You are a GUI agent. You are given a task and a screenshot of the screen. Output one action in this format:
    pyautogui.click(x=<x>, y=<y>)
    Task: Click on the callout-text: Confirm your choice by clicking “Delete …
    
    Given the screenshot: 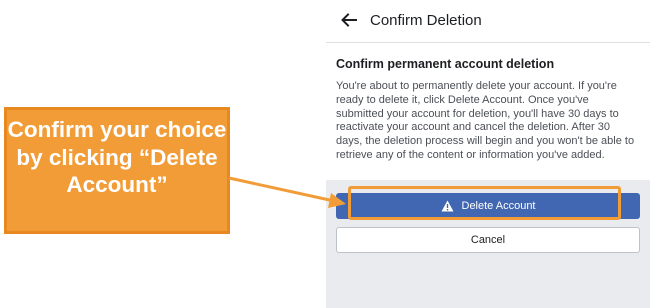 What is the action you would take?
    pyautogui.click(x=117, y=157)
    